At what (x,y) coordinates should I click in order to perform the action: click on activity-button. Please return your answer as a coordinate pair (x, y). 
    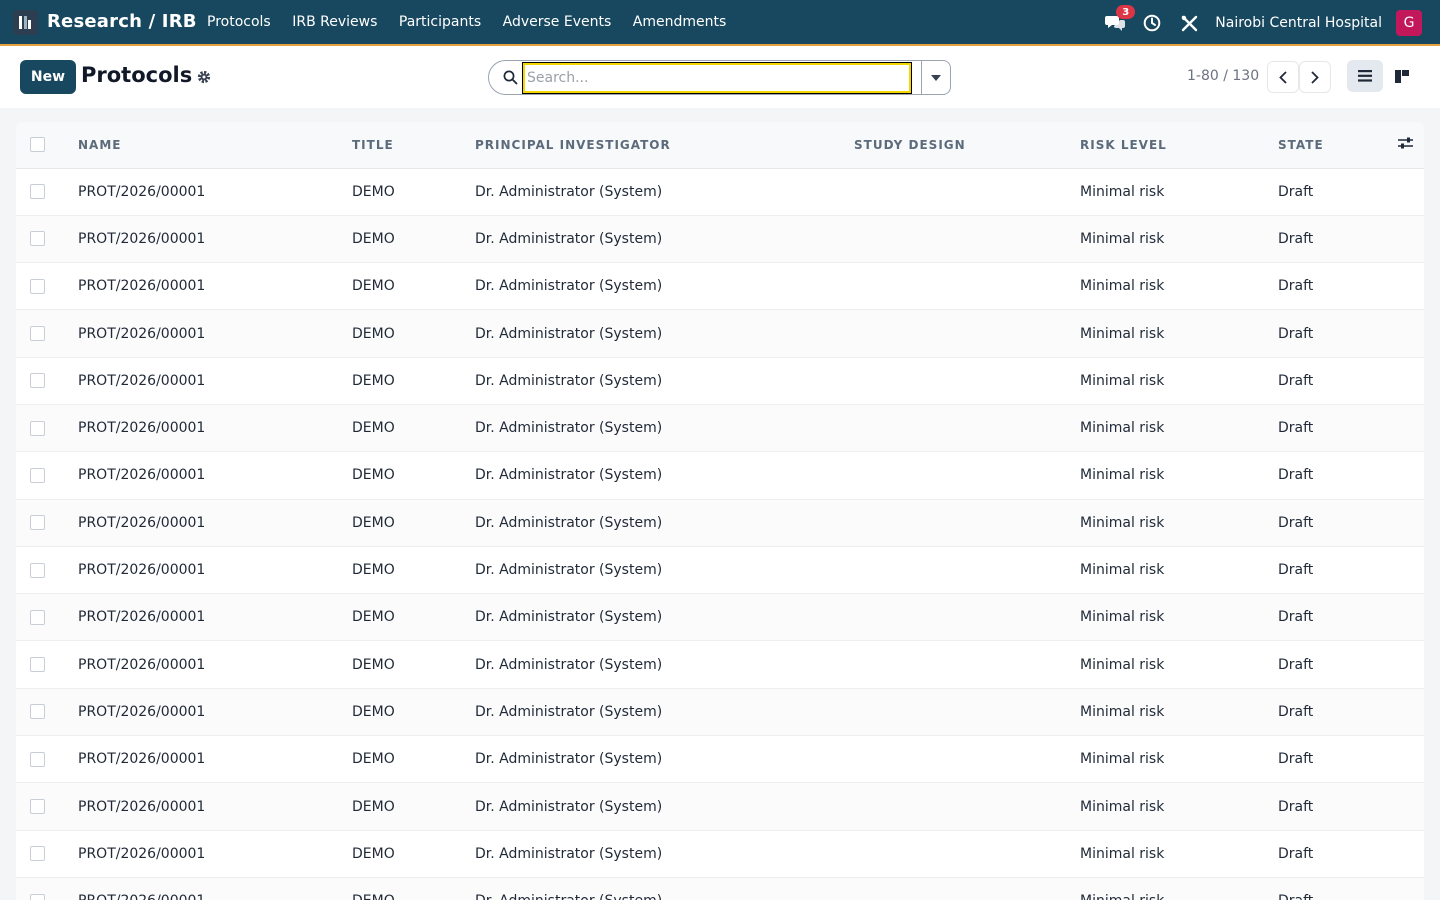
    Looking at the image, I should click on (1152, 23).